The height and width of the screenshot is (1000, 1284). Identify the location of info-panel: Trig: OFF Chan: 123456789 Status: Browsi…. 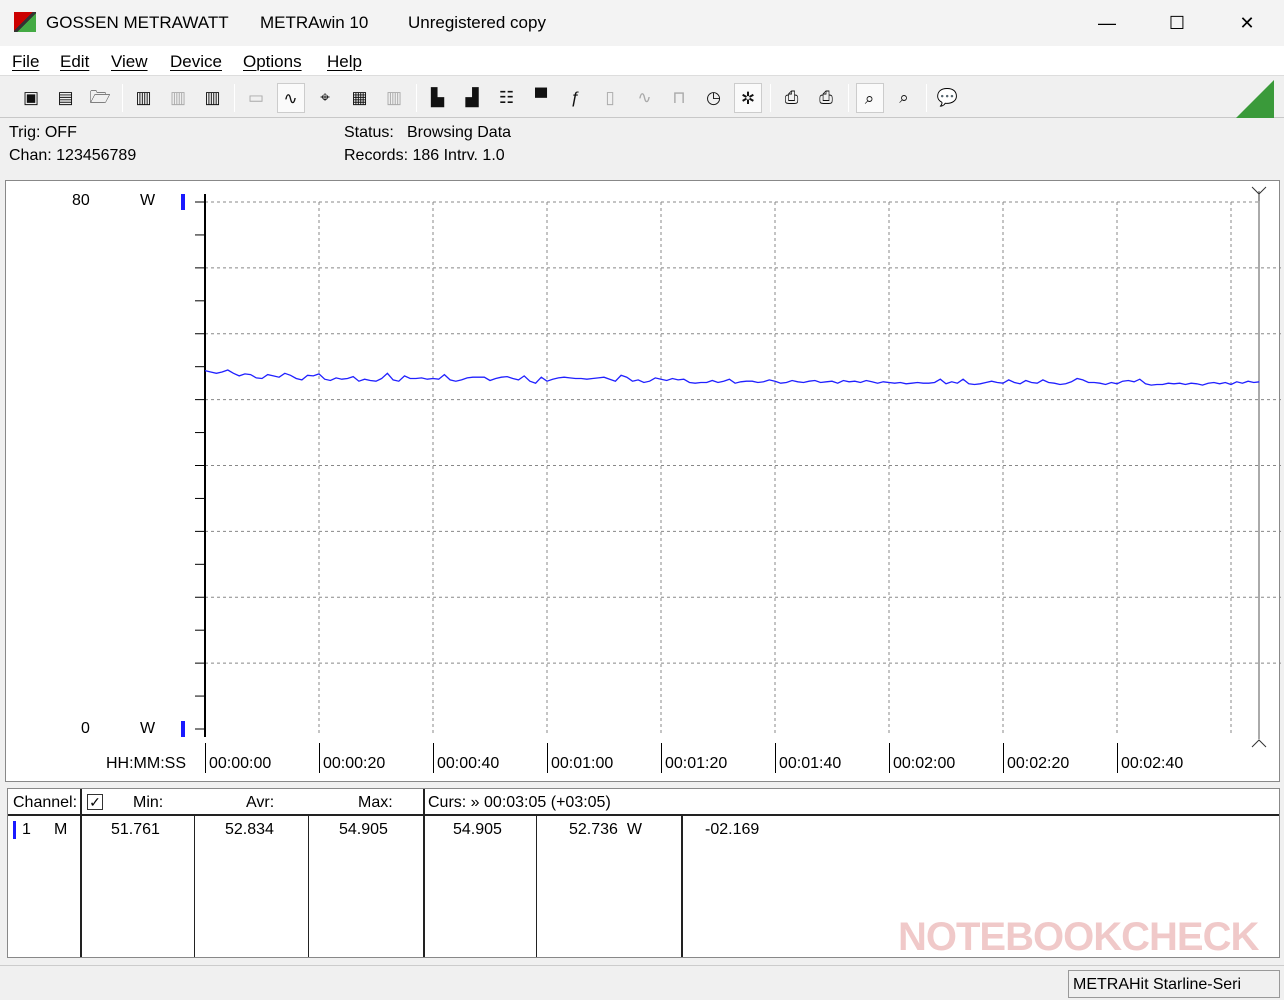
(642, 149).